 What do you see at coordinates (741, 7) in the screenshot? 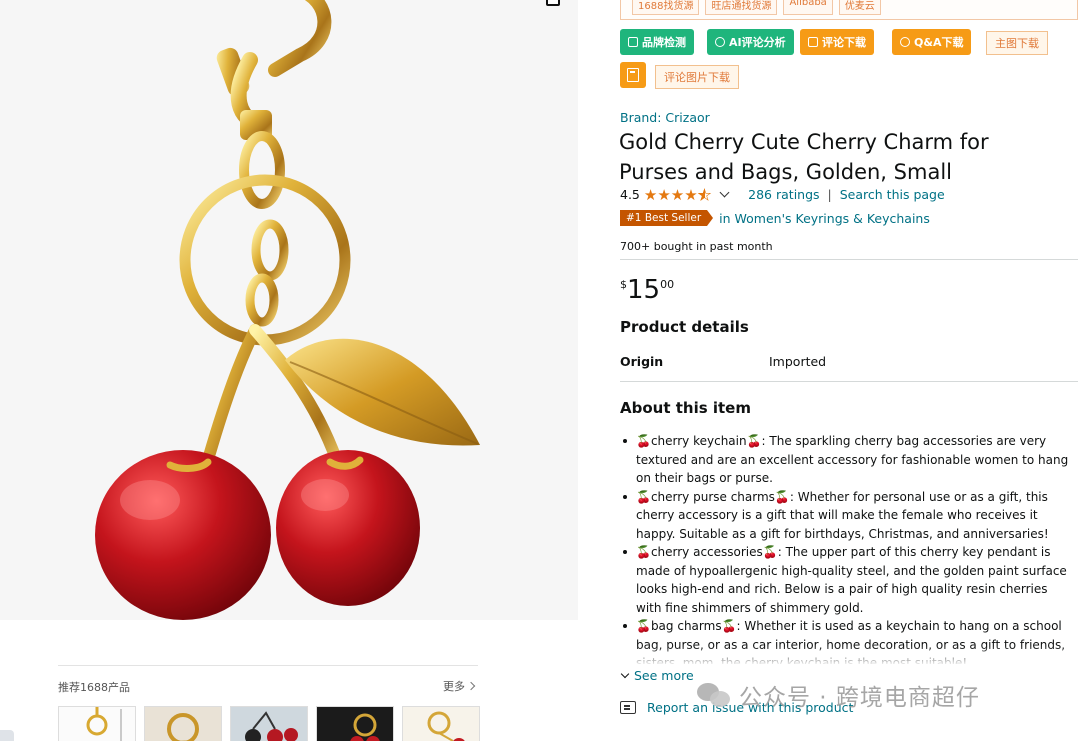
I see `source-tag-wangdiantong: 旺店通找货源` at bounding box center [741, 7].